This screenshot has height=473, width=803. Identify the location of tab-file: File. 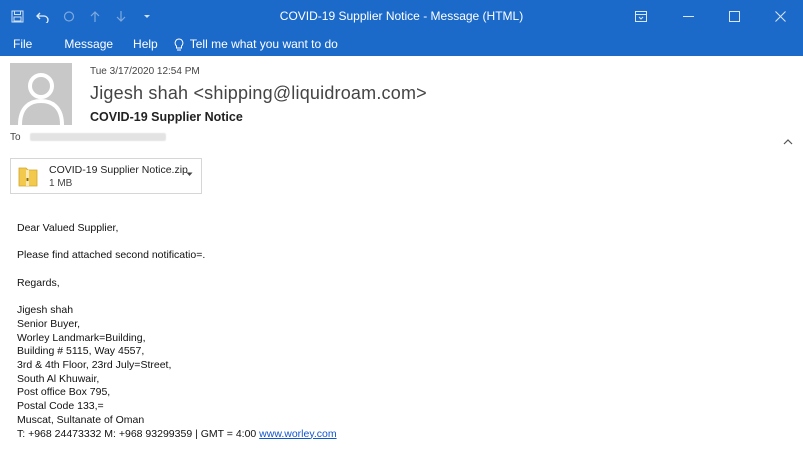
(27, 44).